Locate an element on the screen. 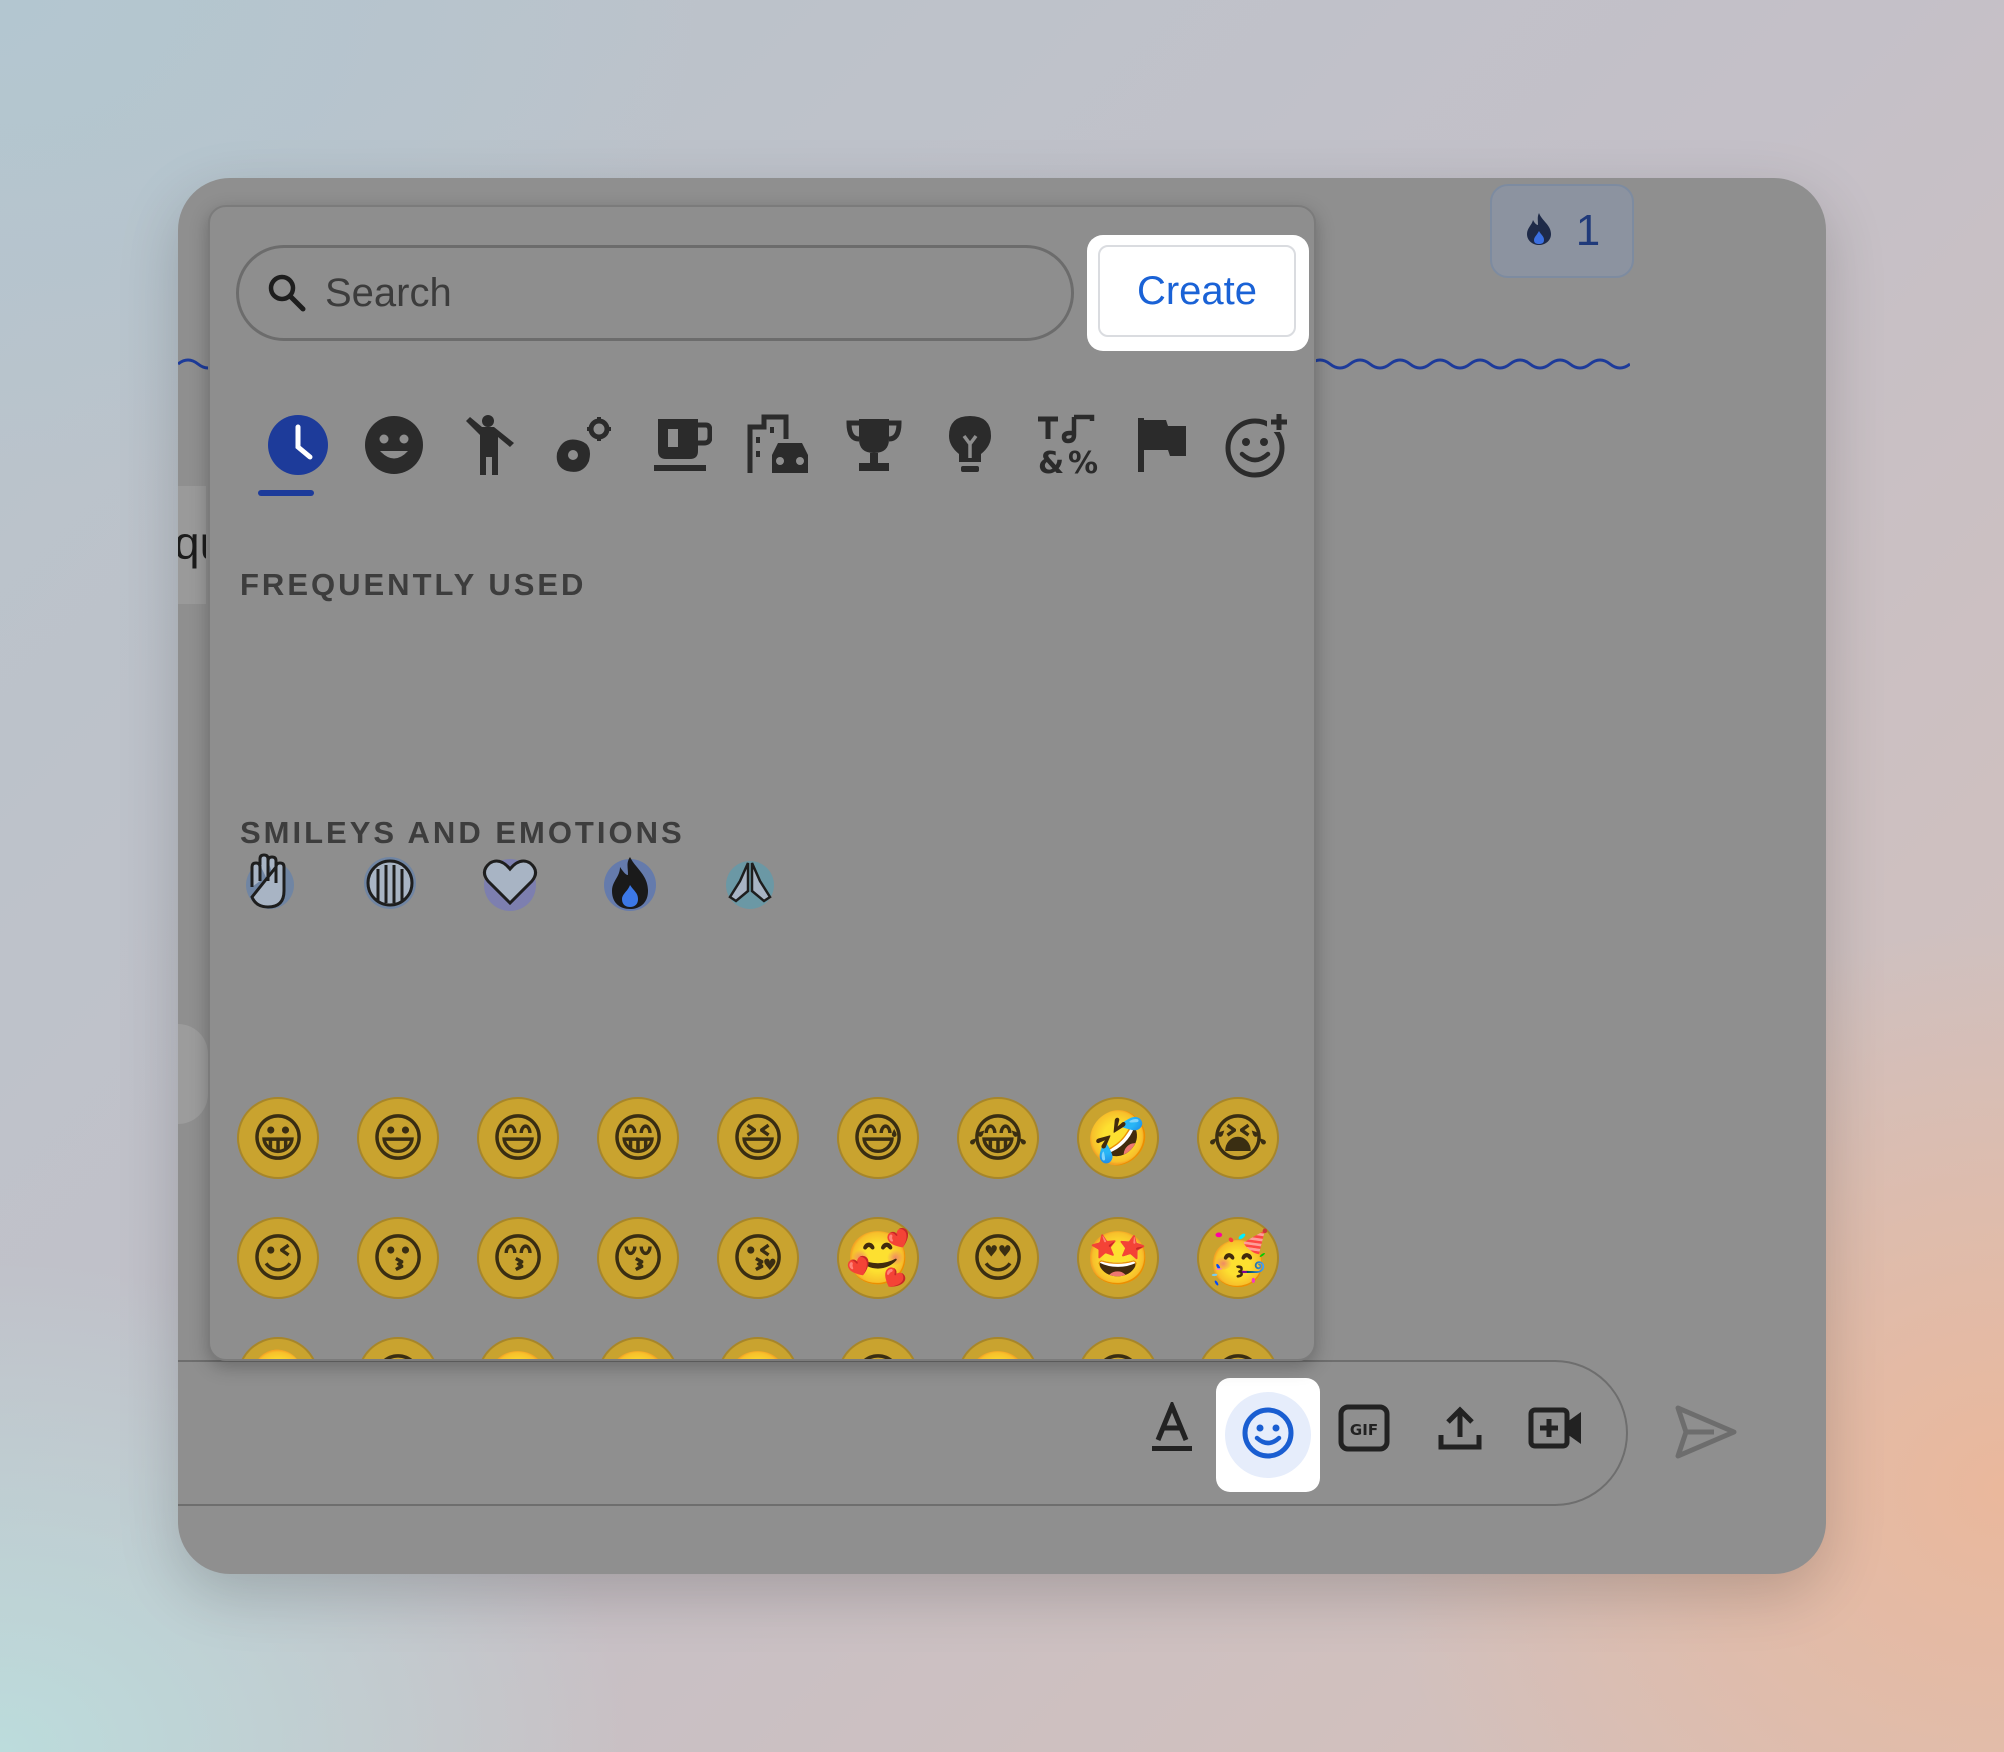 The height and width of the screenshot is (1752, 2004). message-snippet: qu is located at coordinates (192, 545).